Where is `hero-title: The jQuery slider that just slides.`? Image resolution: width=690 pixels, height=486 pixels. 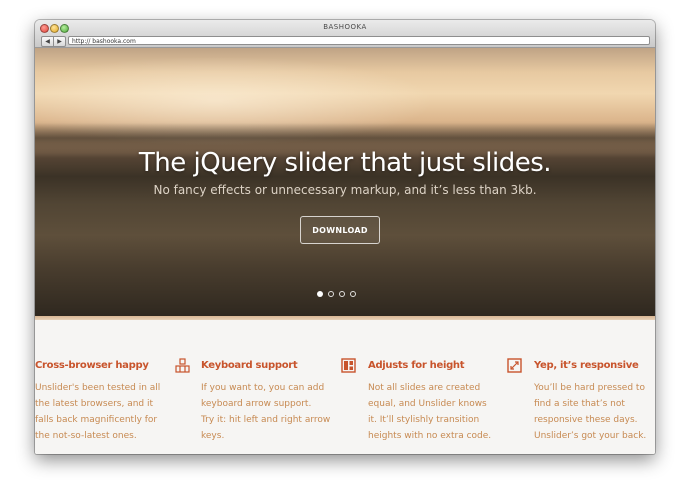
hero-title: The jQuery slider that just slides. is located at coordinates (345, 163).